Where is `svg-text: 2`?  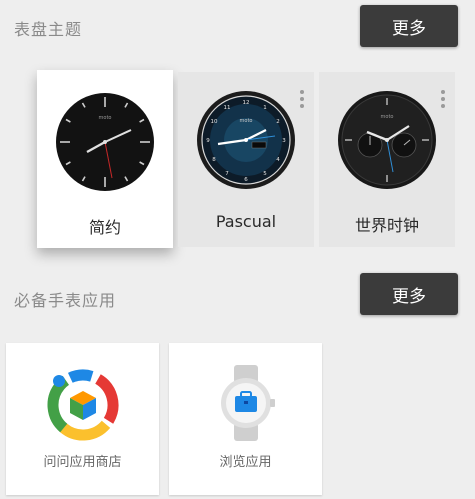 svg-text: 2 is located at coordinates (278, 122).